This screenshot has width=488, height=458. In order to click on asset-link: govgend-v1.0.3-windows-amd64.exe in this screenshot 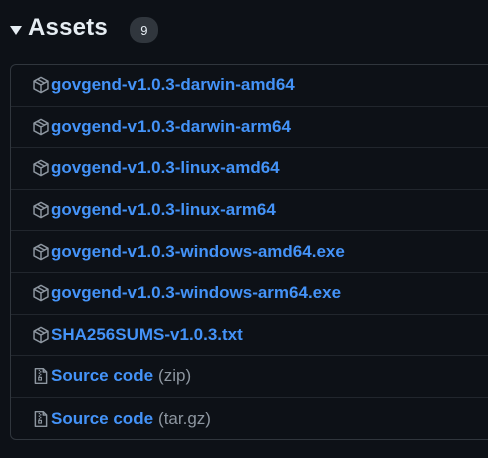, I will do `click(198, 252)`.